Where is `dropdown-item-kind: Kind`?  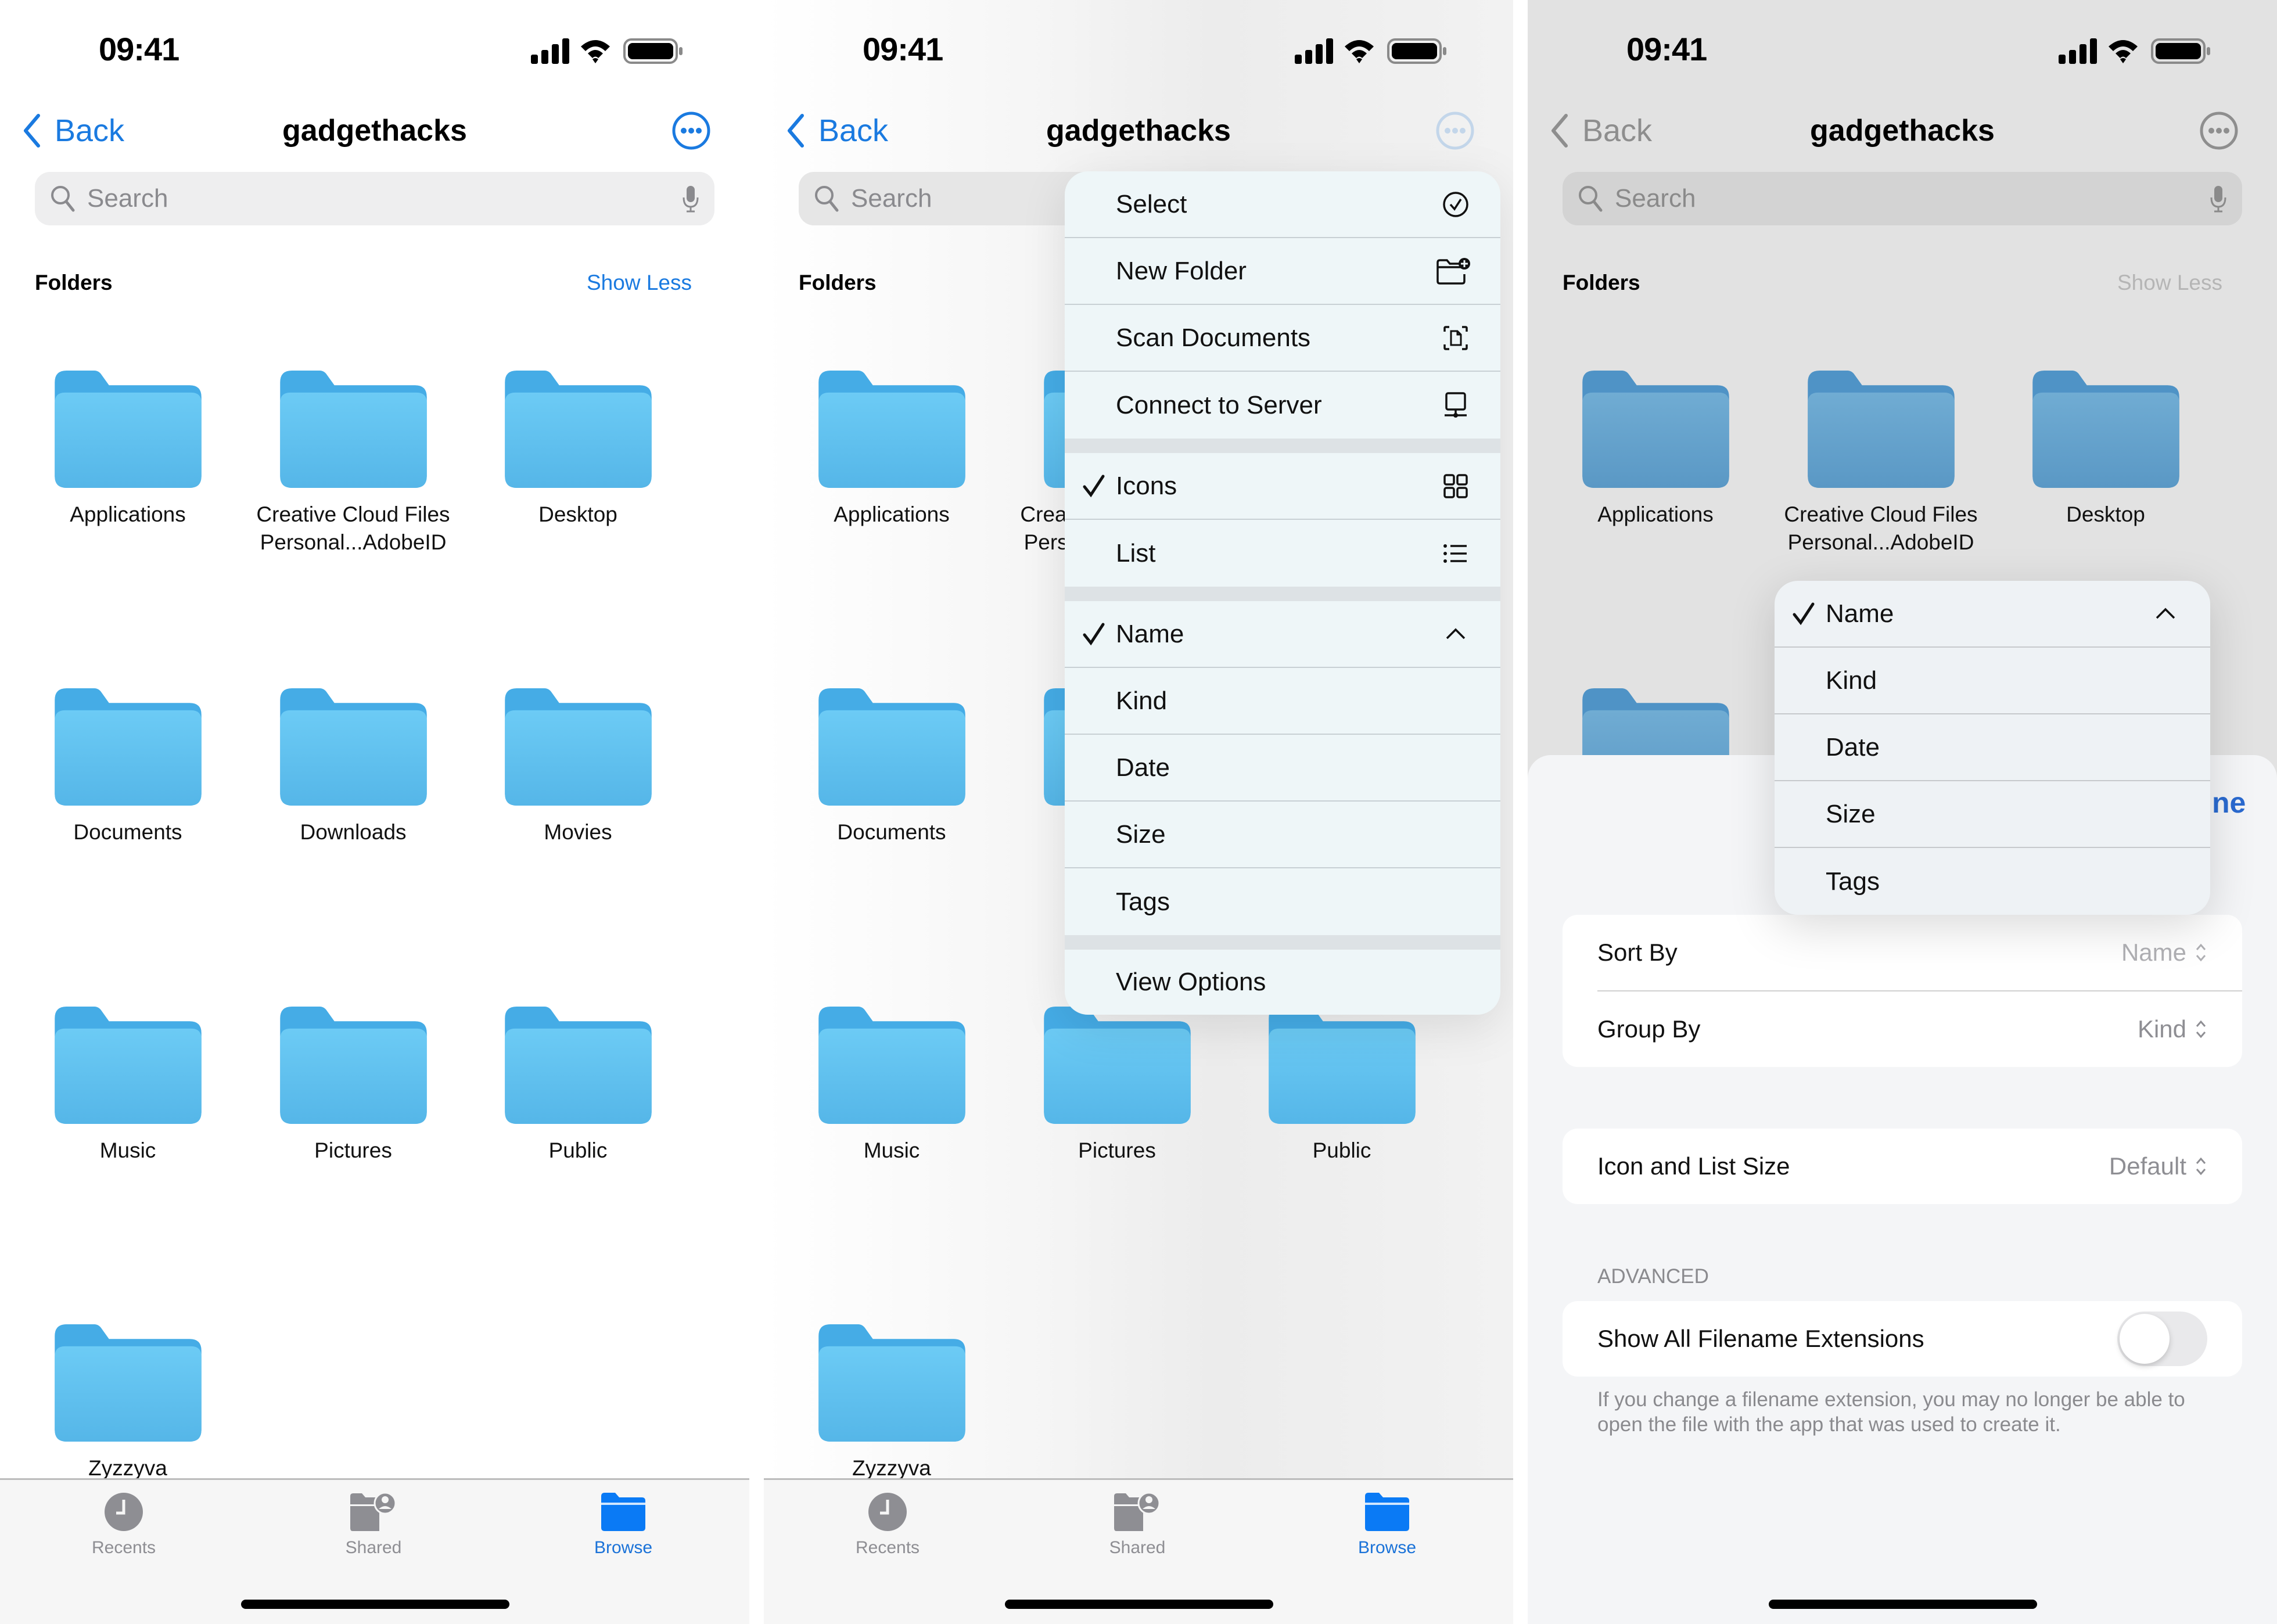
dropdown-item-kind: Kind is located at coordinates (1992, 681).